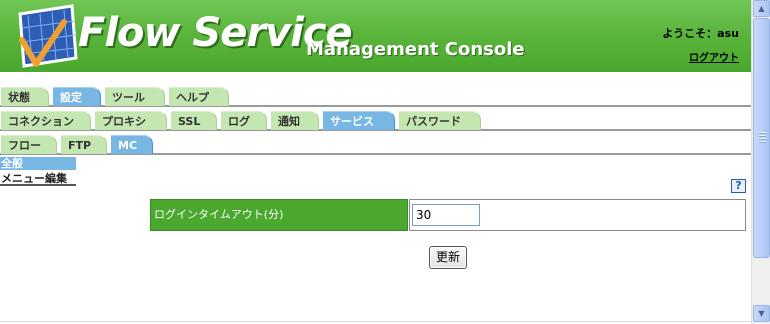  I want to click on tab-settings: 設定, so click(77, 96).